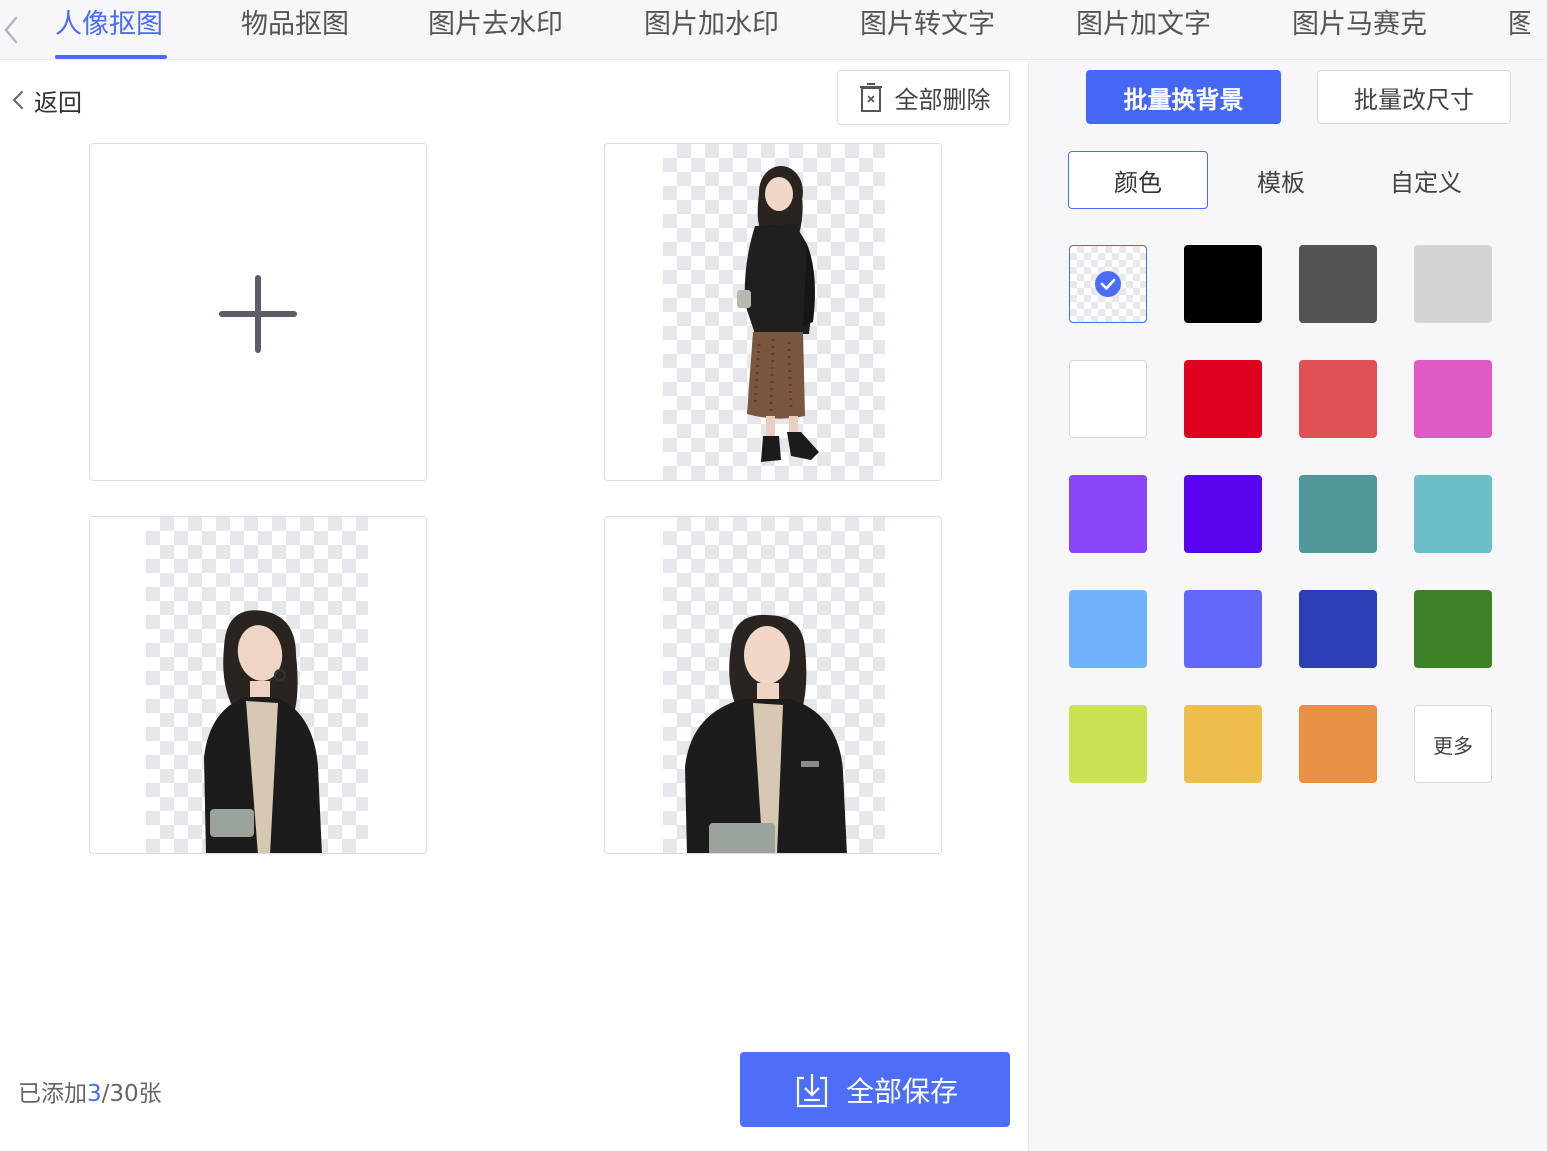 This screenshot has height=1151, width=1547. I want to click on chevron-left-icon, so click(17, 100).